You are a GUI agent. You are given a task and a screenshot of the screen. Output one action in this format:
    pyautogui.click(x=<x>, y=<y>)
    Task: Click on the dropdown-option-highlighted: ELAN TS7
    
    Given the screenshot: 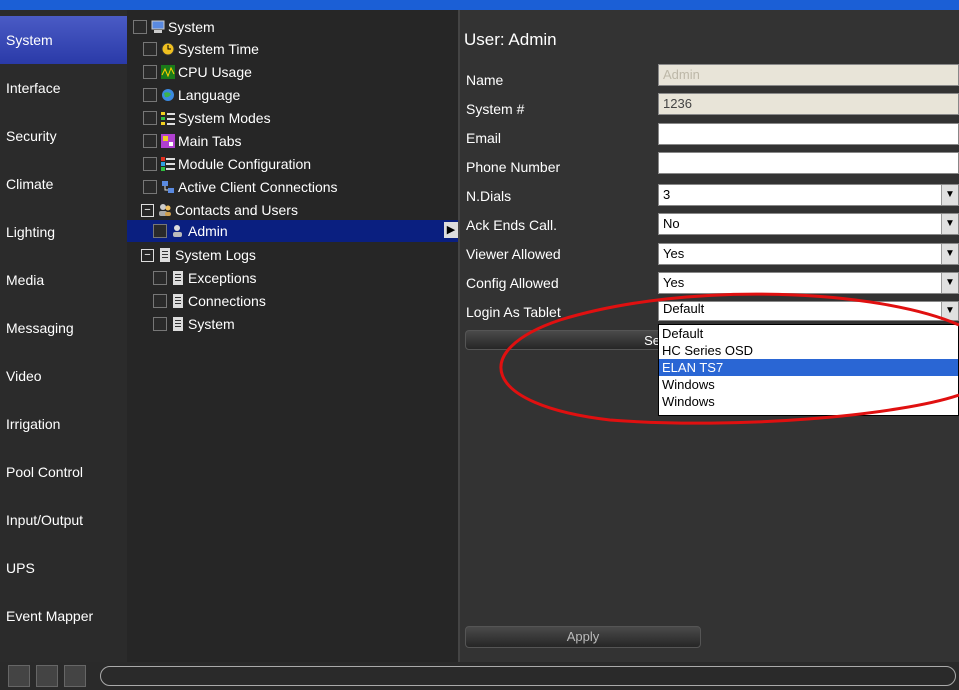 What is the action you would take?
    pyautogui.click(x=808, y=367)
    